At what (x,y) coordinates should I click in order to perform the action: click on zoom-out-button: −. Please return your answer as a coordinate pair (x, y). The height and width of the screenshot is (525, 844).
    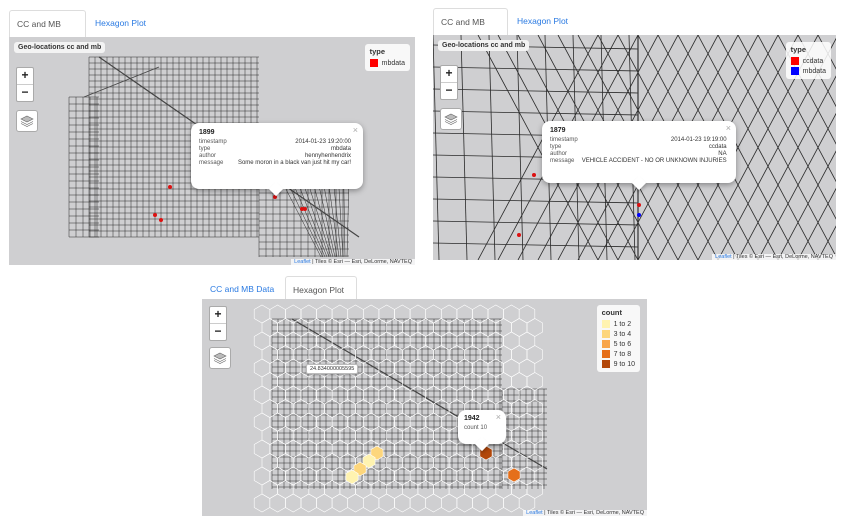
    Looking at the image, I should click on (25, 92).